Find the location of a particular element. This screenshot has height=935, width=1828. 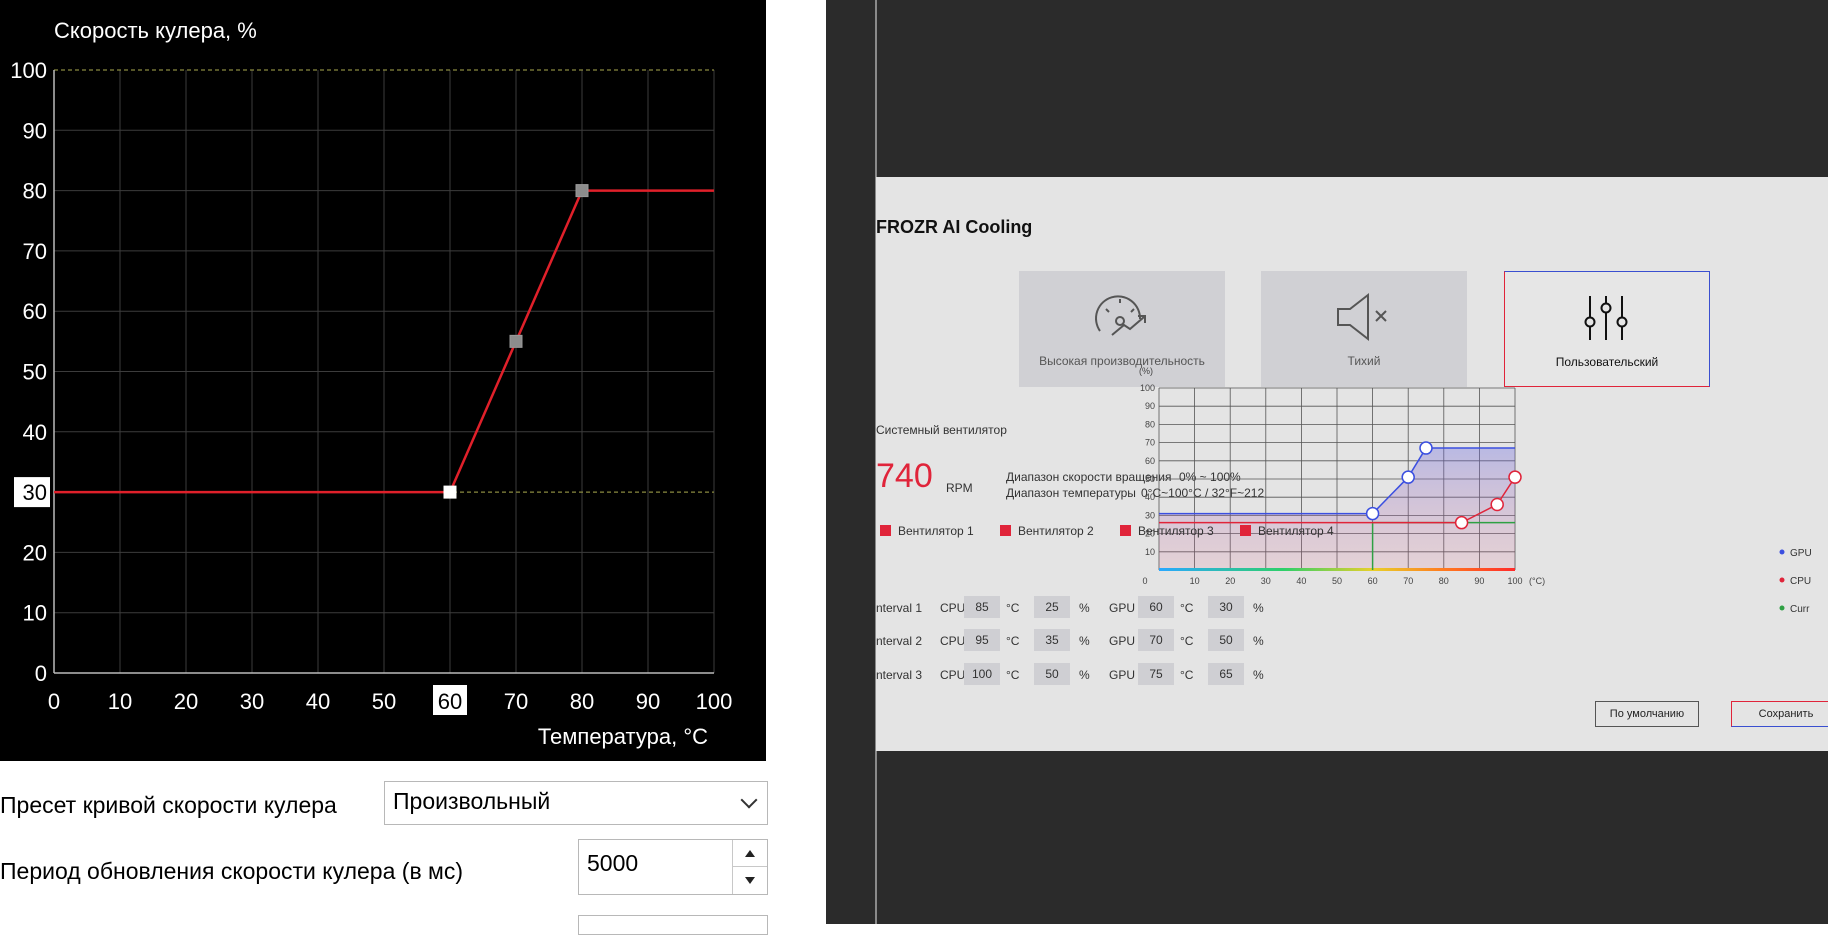

interval-label: nterval 3 is located at coordinates (899, 675).